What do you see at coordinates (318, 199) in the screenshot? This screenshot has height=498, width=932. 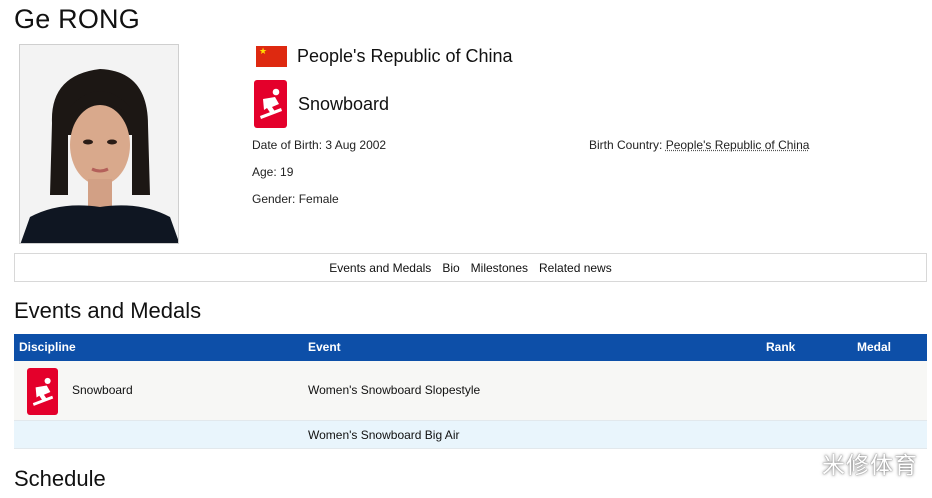 I see `gender-value: Female` at bounding box center [318, 199].